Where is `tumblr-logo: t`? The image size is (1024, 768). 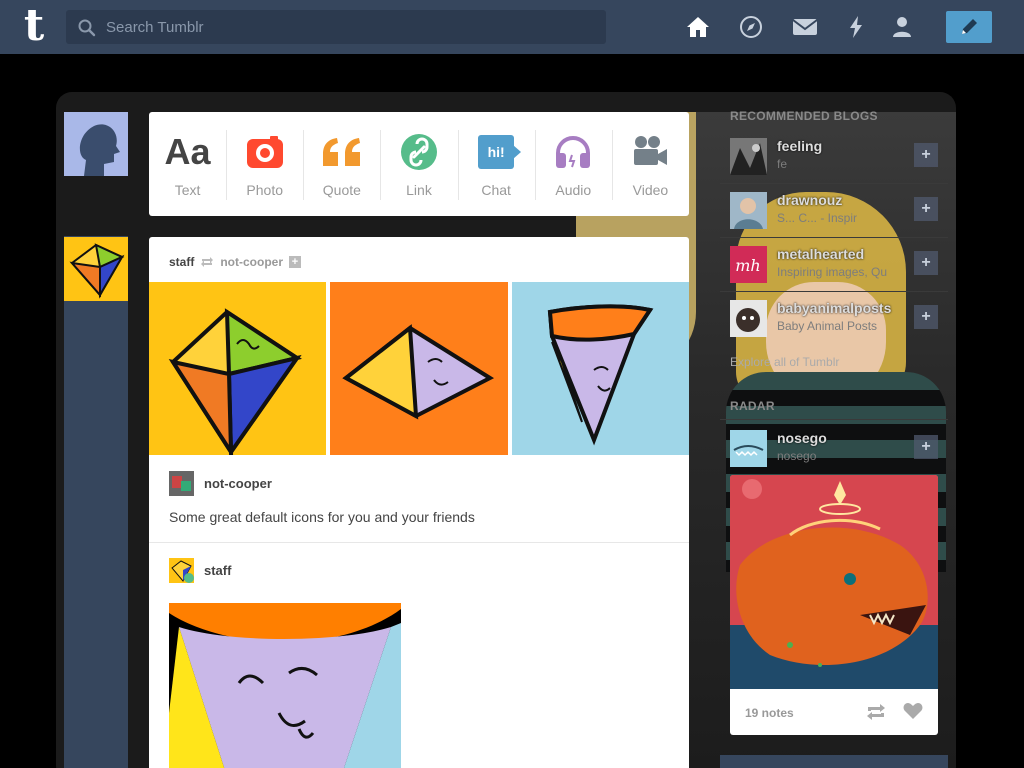
tumblr-logo: t is located at coordinates (34, 26).